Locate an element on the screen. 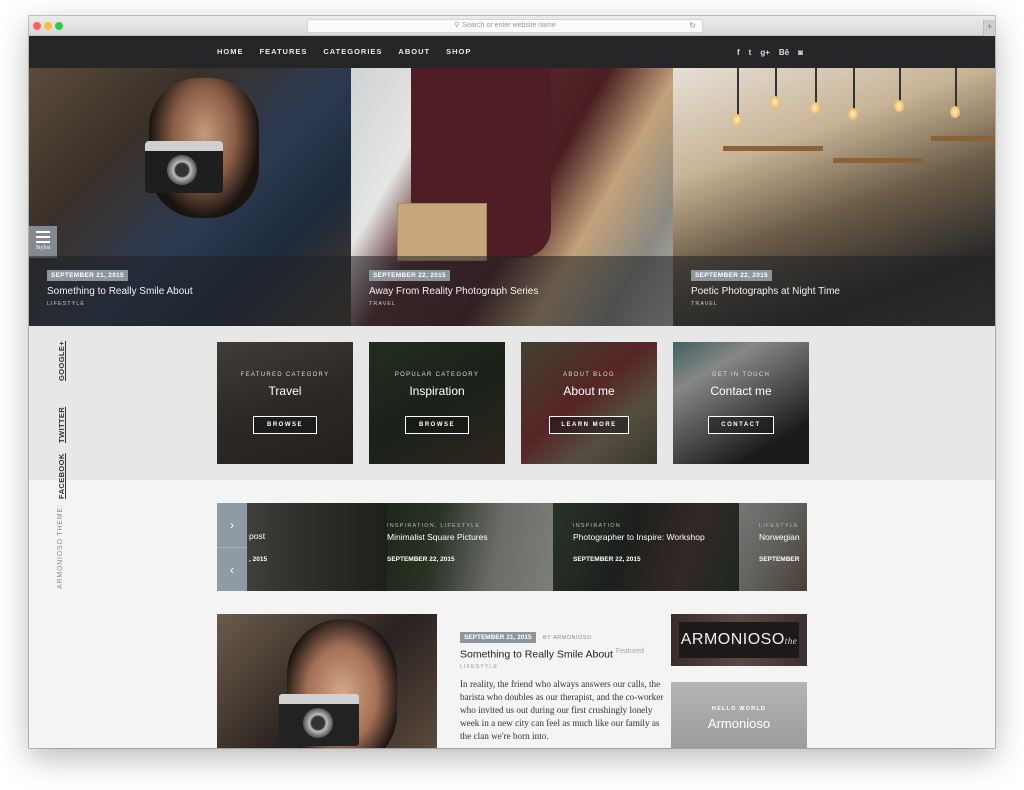  carousel-item-title: Norwegian is located at coordinates (779, 537).